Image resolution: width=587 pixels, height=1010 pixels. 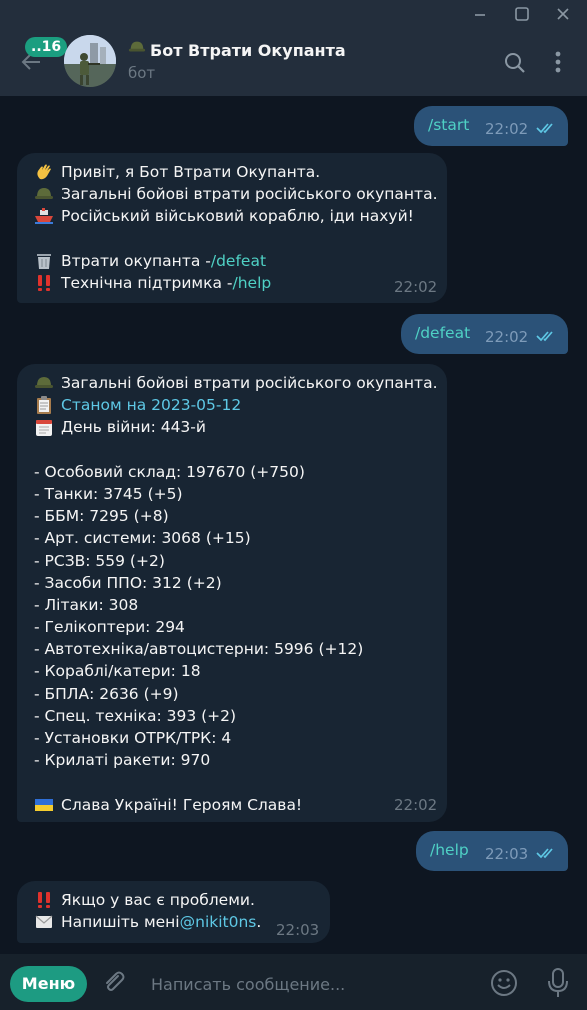 I want to click on soldier-avatar-icon, so click(x=90, y=61).